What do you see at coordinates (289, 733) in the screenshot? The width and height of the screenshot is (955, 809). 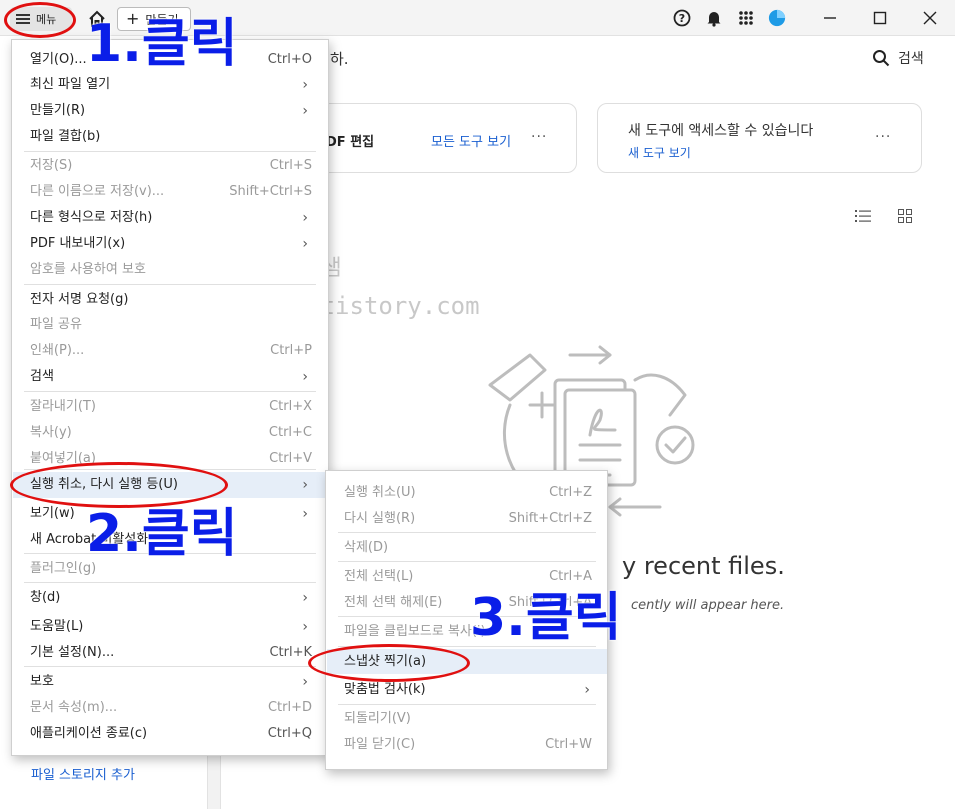 I see `menu-item-shortcut: Ctrl+Q` at bounding box center [289, 733].